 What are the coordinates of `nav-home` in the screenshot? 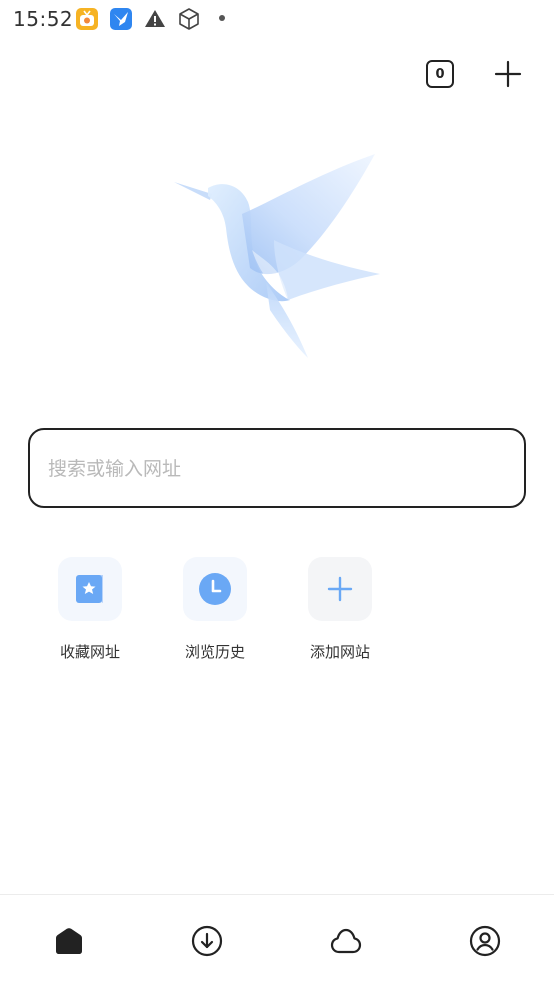 It's located at (69, 941).